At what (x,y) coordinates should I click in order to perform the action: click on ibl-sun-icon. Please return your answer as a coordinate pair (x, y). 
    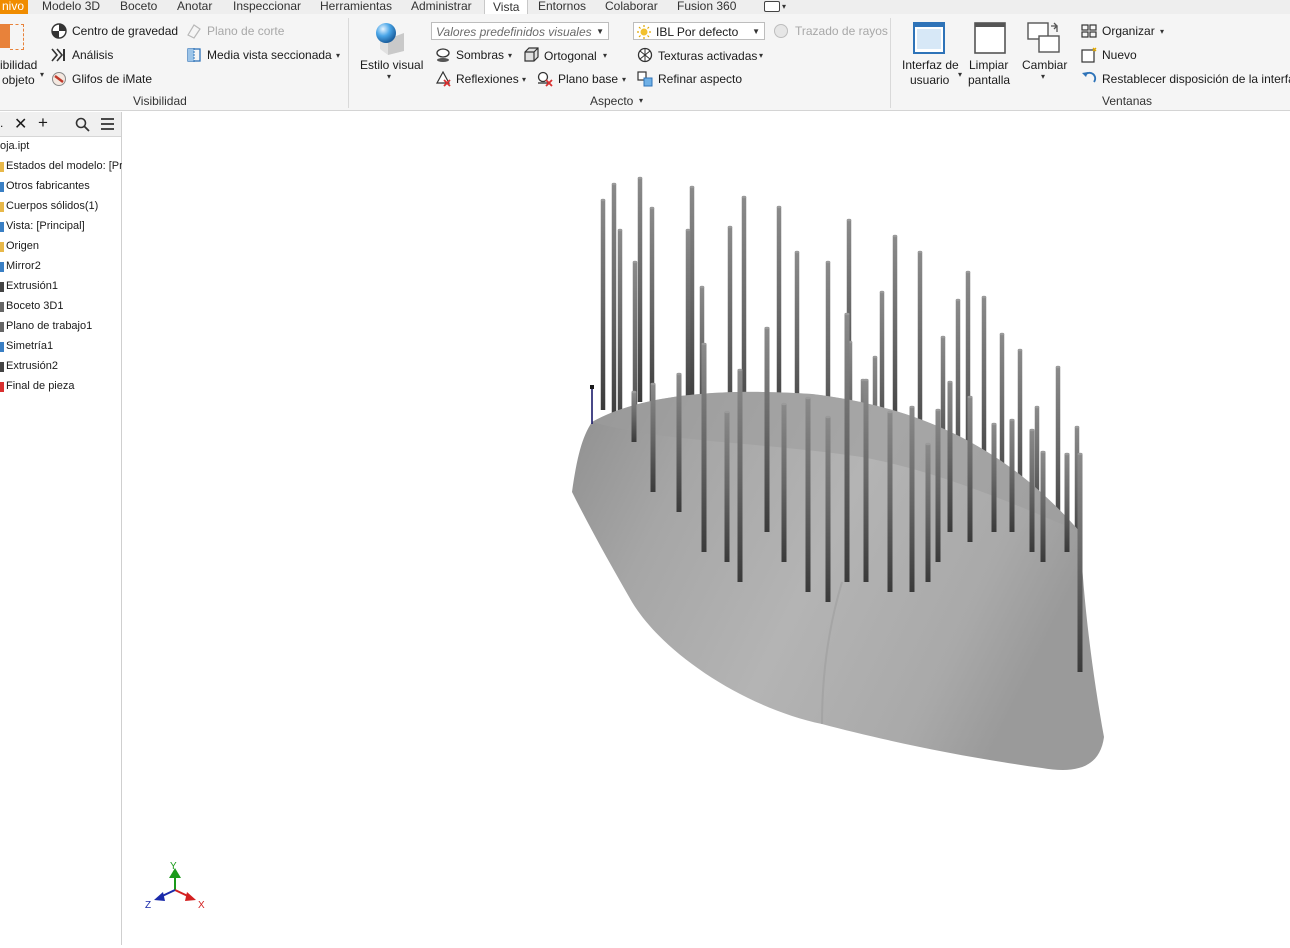
    Looking at the image, I should click on (644, 32).